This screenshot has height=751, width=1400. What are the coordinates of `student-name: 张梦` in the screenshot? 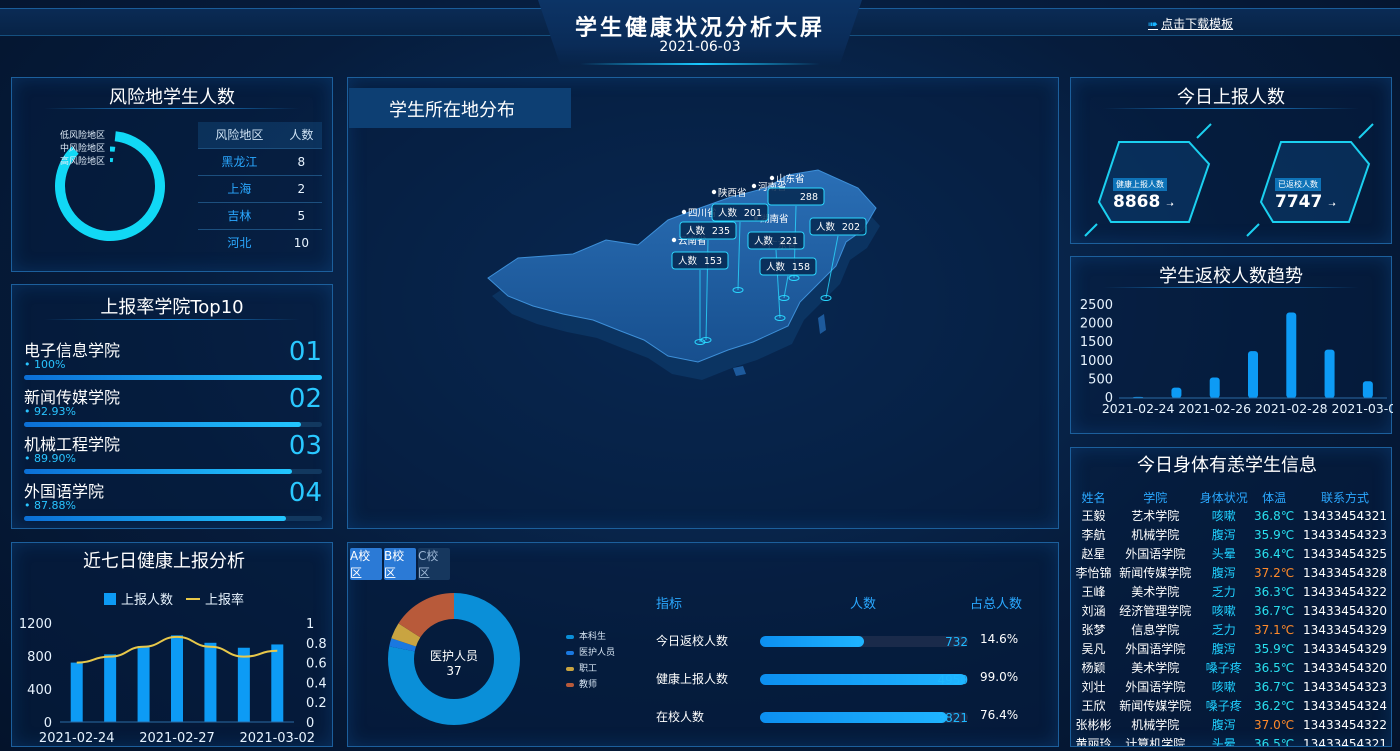 It's located at (1093, 630).